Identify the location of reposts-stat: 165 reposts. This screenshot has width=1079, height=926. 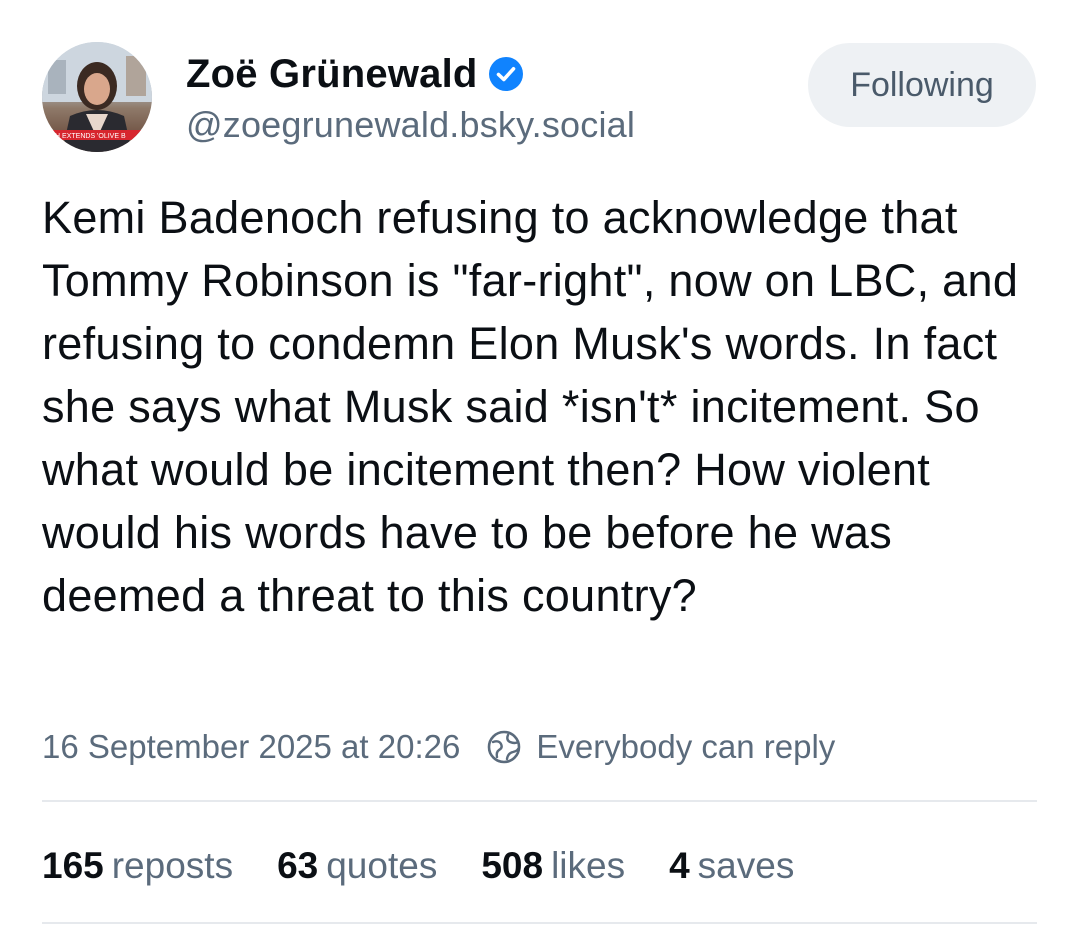
(137, 866).